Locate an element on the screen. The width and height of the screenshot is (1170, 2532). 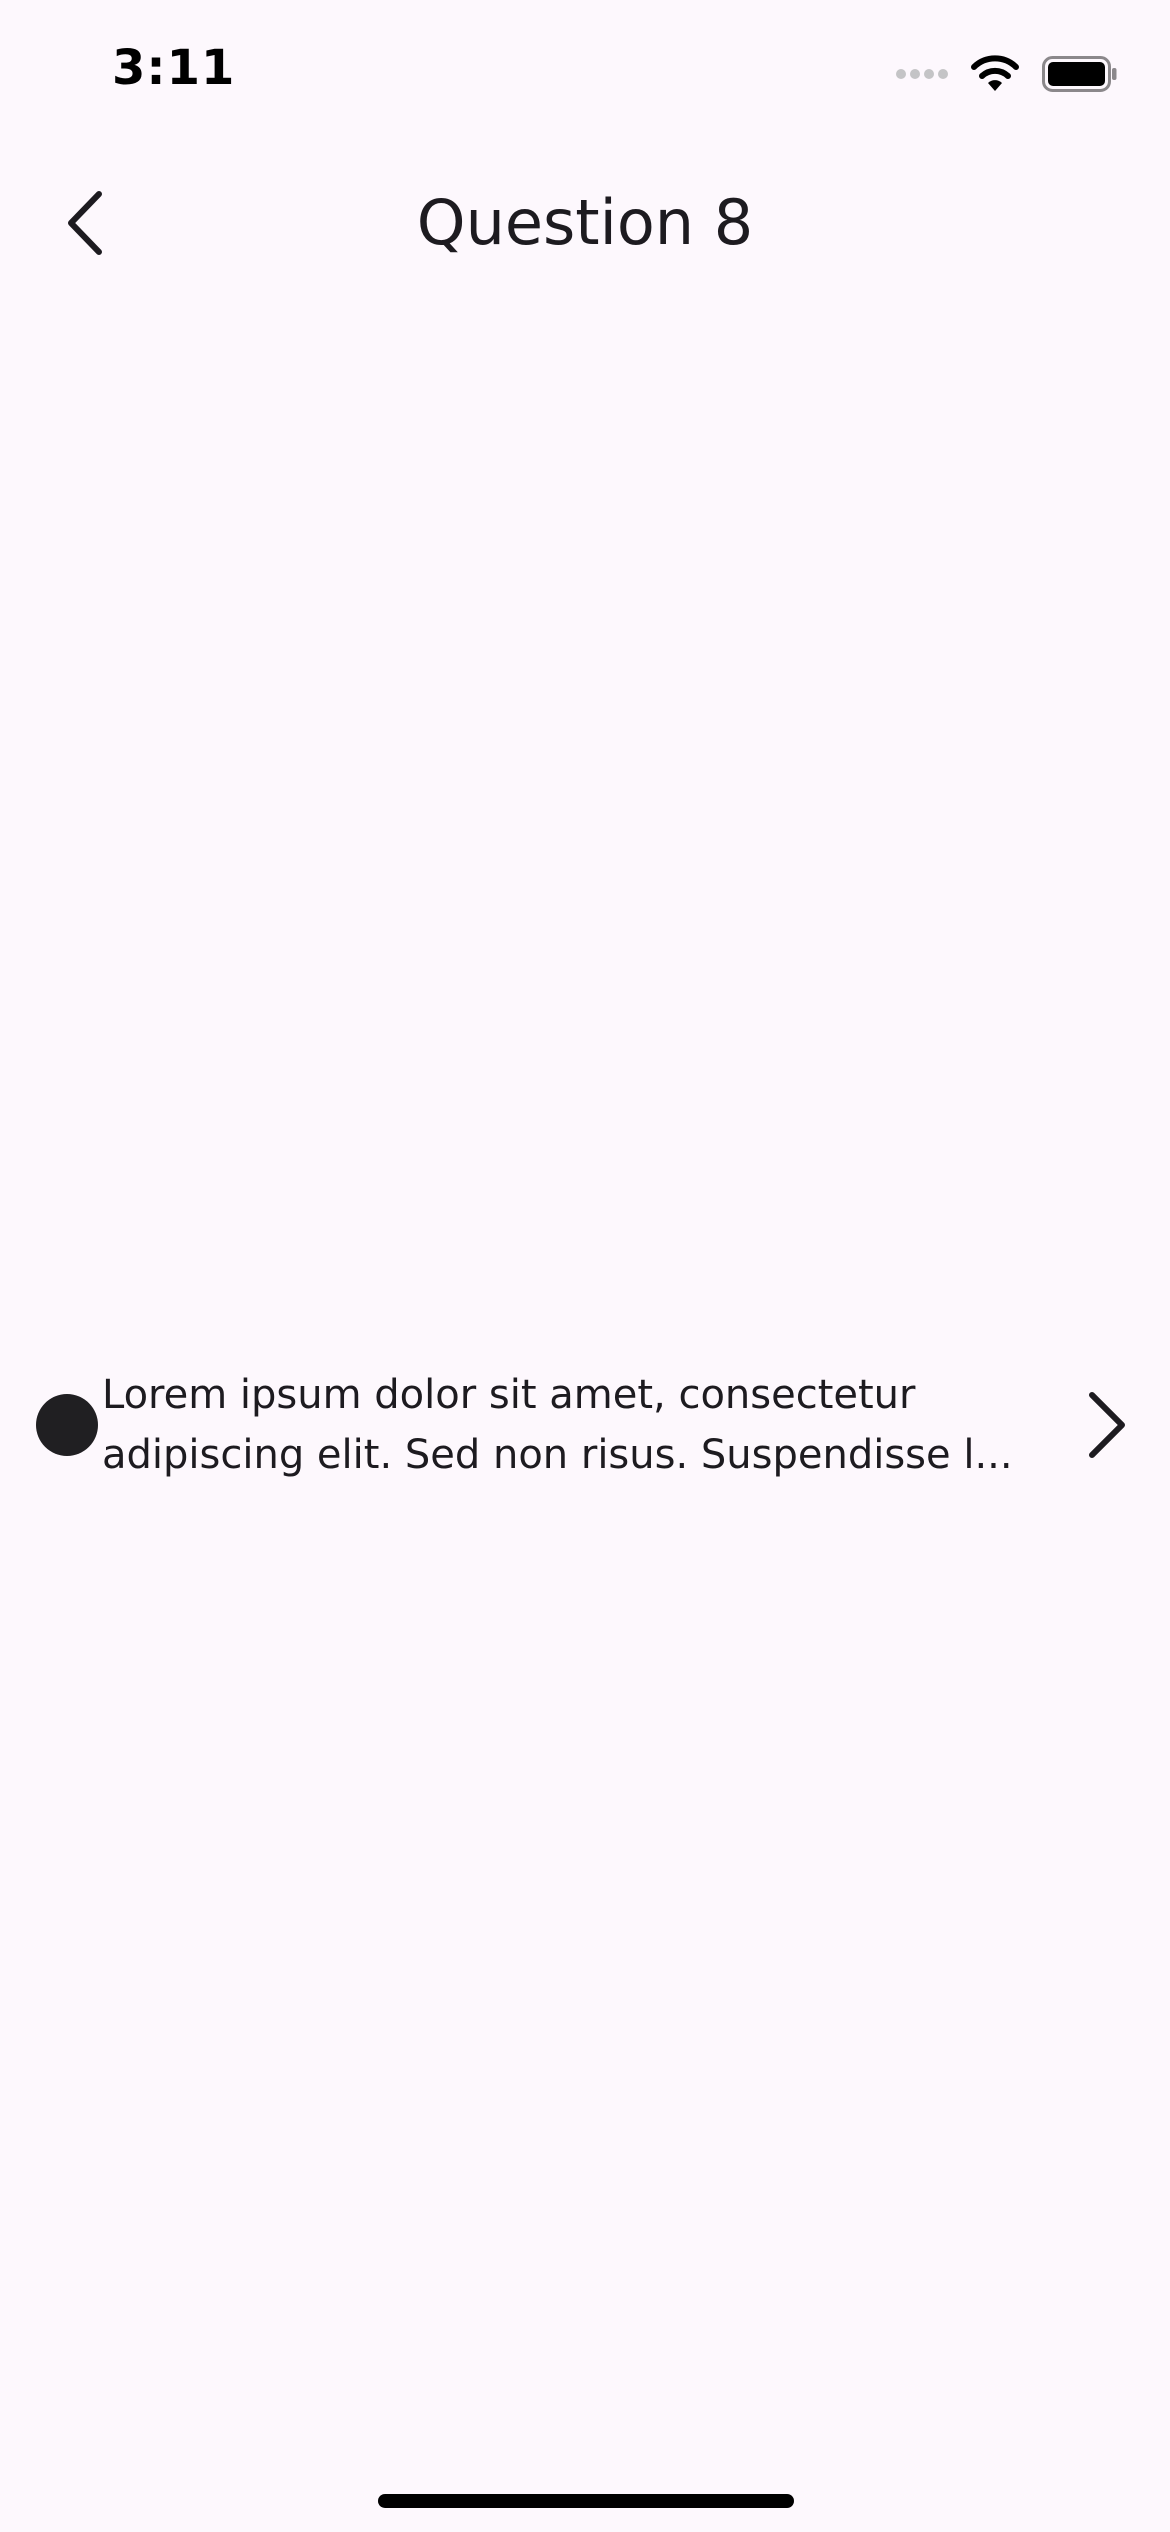
battery-icon is located at coordinates (1080, 74).